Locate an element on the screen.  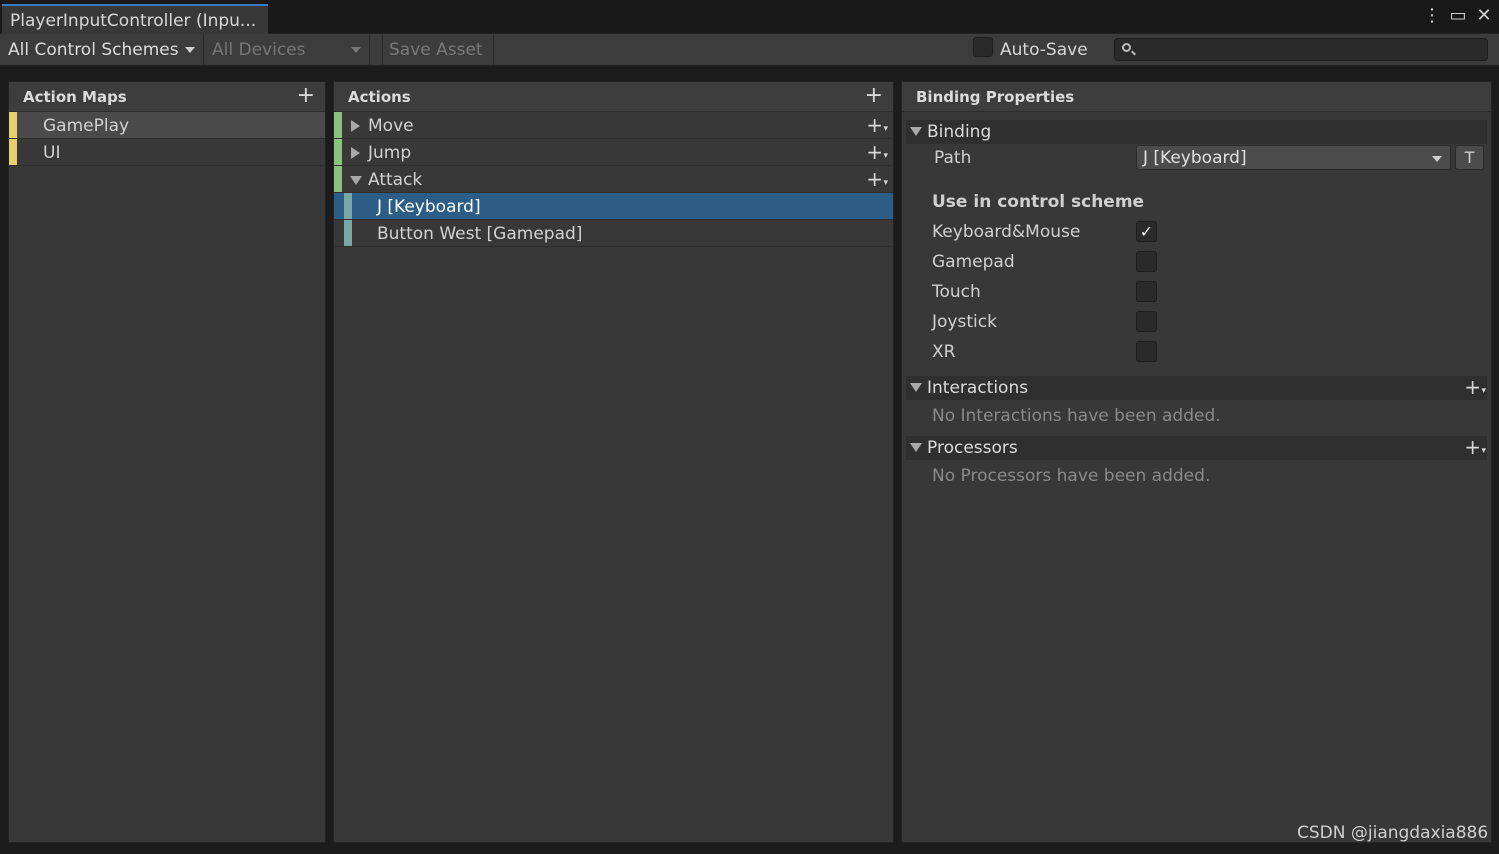
interactions-section-header: Interactions + is located at coordinates (1196, 388).